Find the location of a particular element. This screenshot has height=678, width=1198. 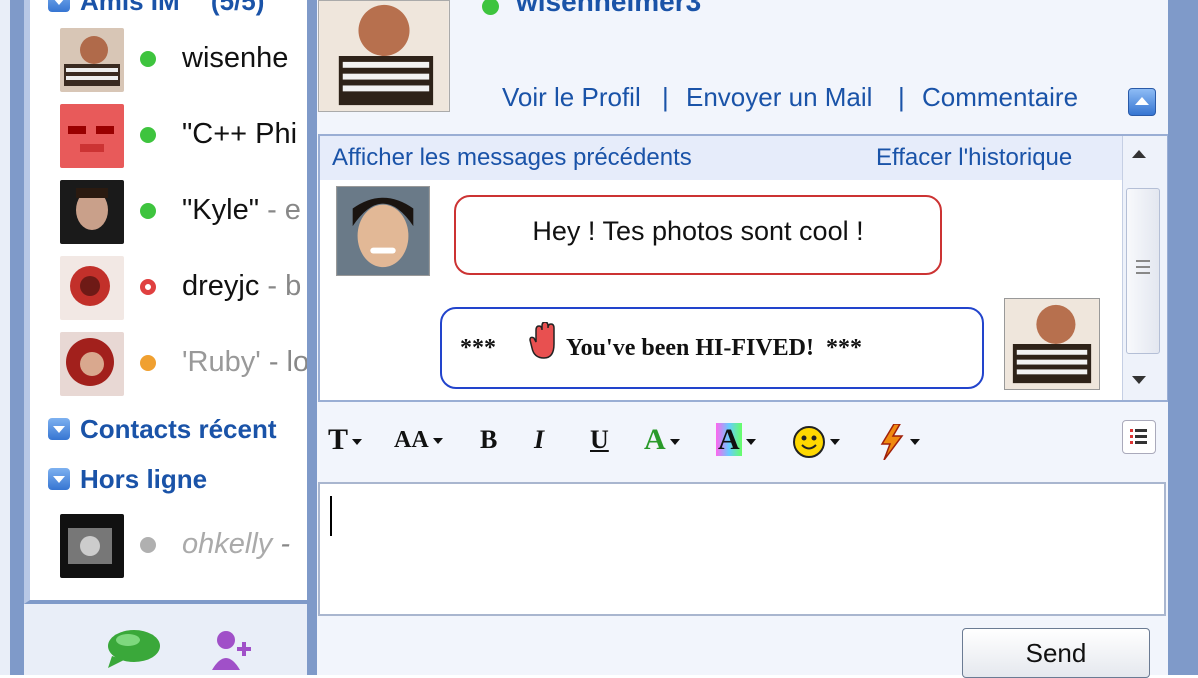

contact-item: "Kyle" - e is located at coordinates (190, 212).